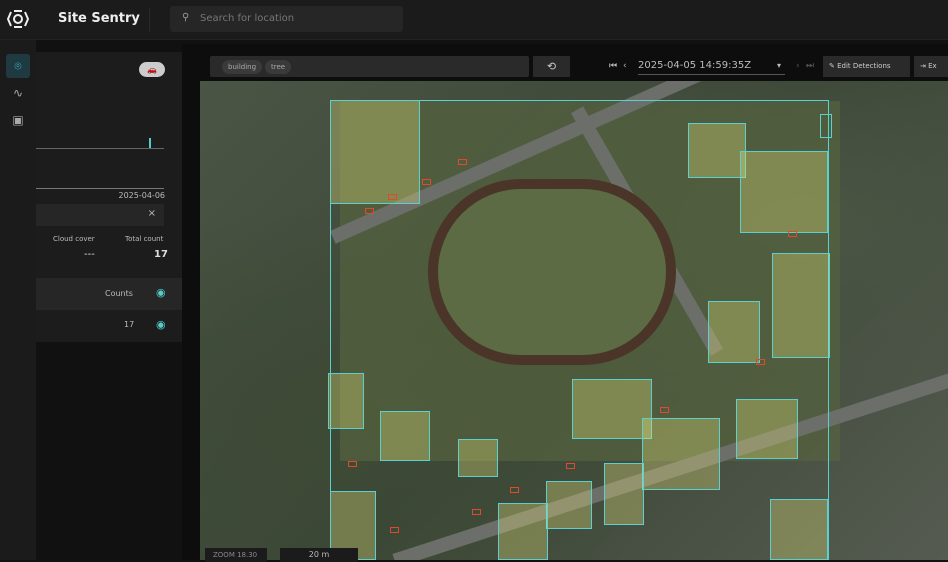 Image resolution: width=948 pixels, height=562 pixels. Describe the element at coordinates (18, 93) in the screenshot. I see `activity-nav-button: ∿` at that location.